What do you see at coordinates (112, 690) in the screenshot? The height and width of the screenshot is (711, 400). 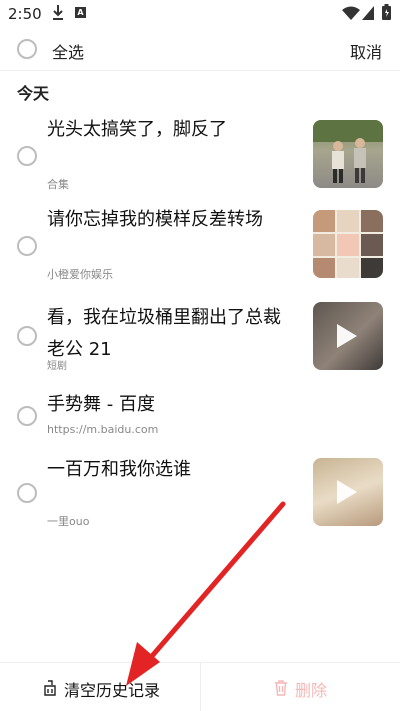 I see `clear-history-label: 清空历史记录` at bounding box center [112, 690].